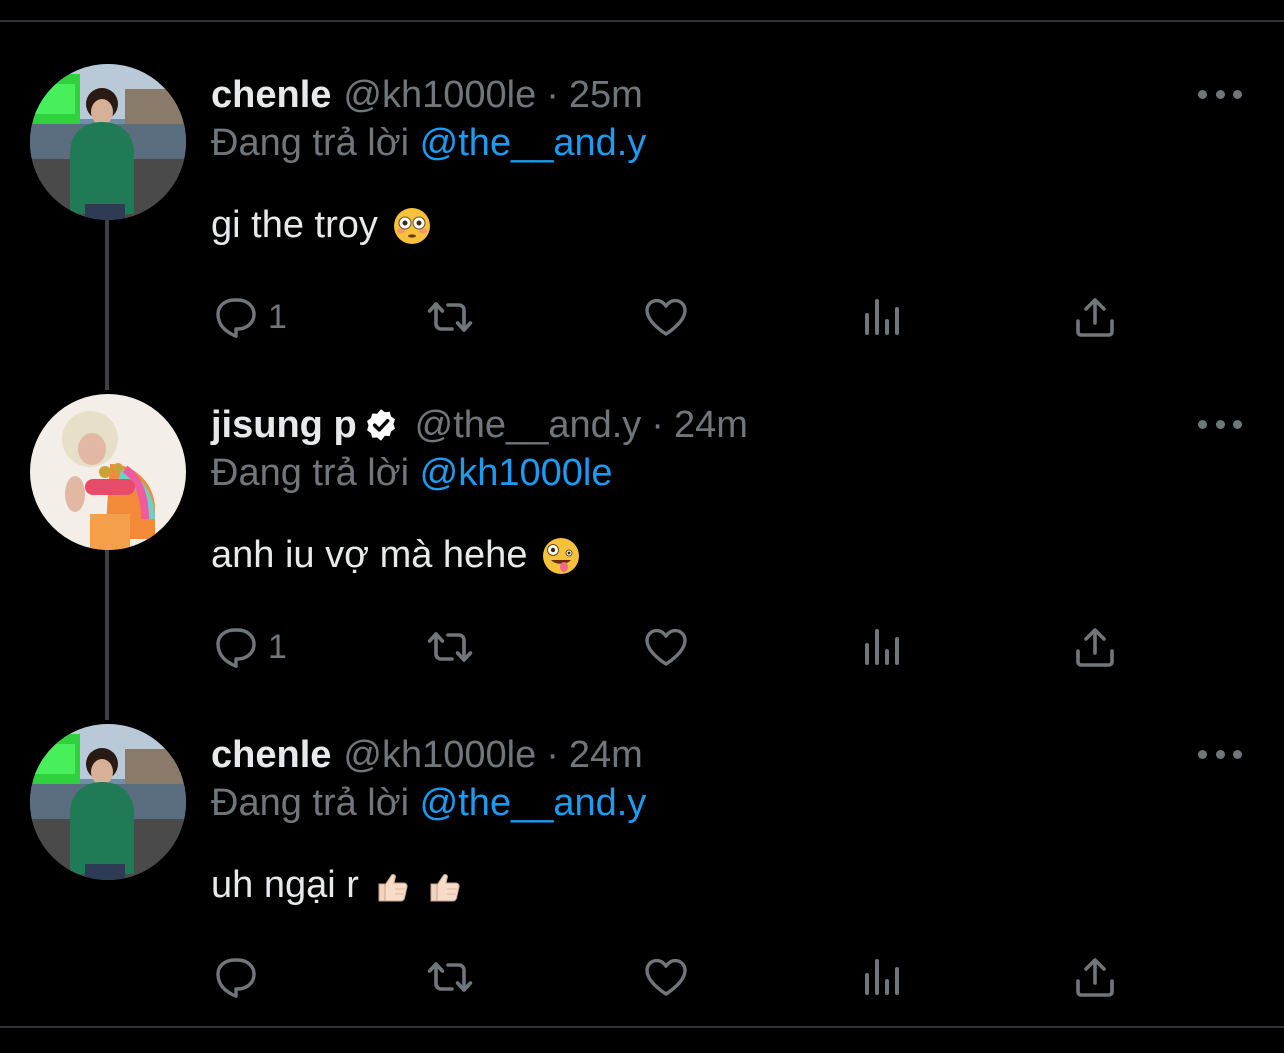 This screenshot has height=1053, width=1284. Describe the element at coordinates (642, 1027) in the screenshot. I see `bottom-divider` at that location.